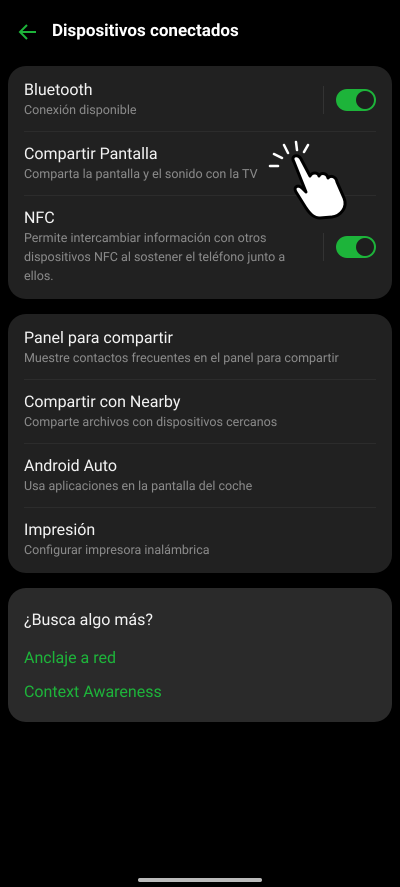 The image size is (400, 887). I want to click on setting-title: NFC, so click(40, 218).